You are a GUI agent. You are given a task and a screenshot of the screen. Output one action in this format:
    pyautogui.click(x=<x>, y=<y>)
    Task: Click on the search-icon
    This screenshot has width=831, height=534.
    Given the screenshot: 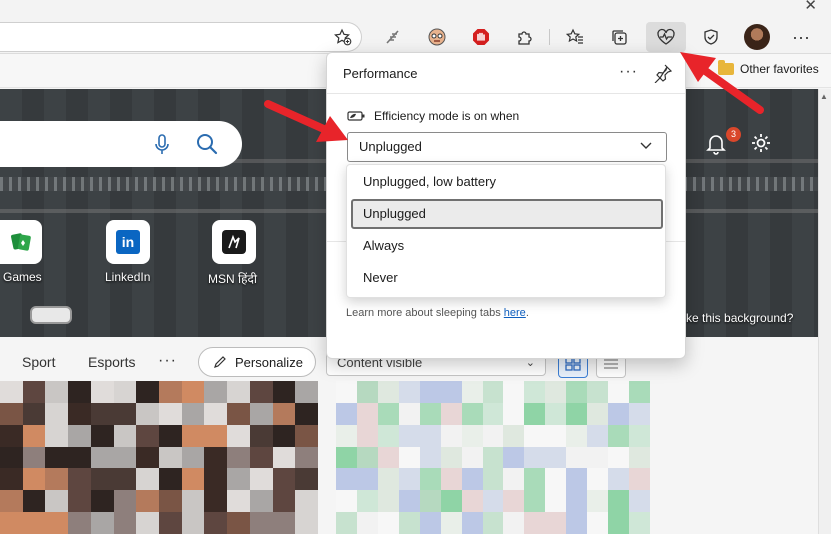 What is the action you would take?
    pyautogui.click(x=207, y=144)
    